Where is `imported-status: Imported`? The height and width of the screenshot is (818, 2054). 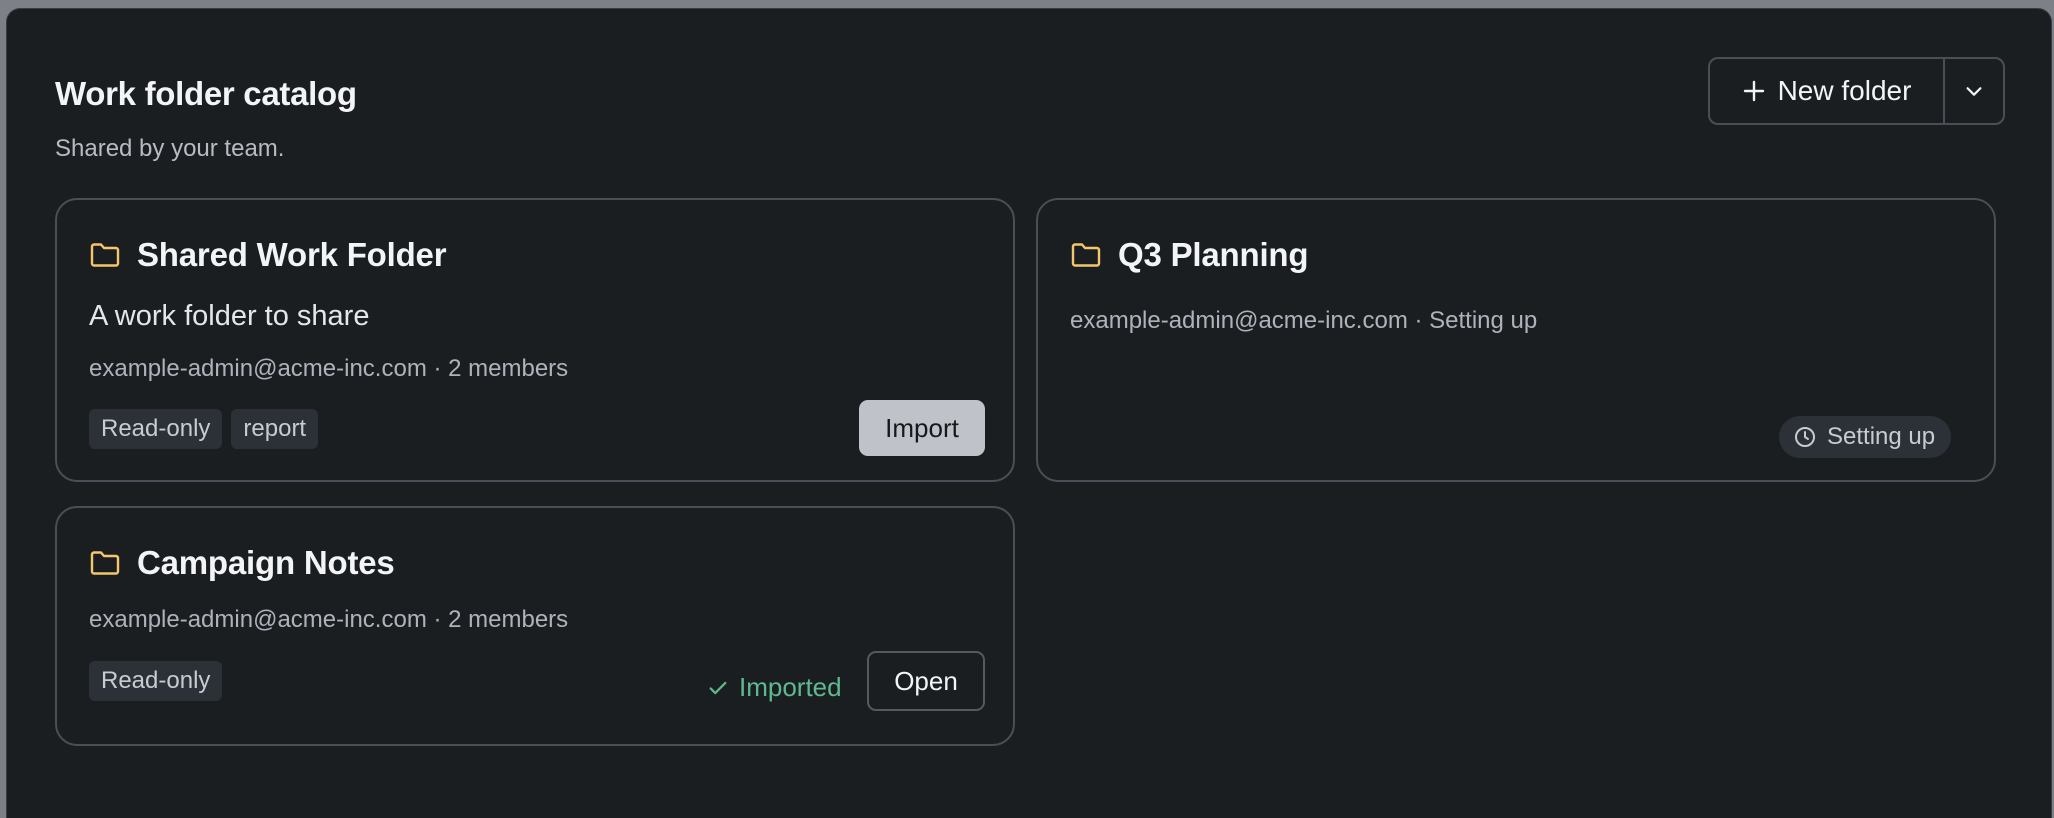
imported-status: Imported is located at coordinates (774, 687).